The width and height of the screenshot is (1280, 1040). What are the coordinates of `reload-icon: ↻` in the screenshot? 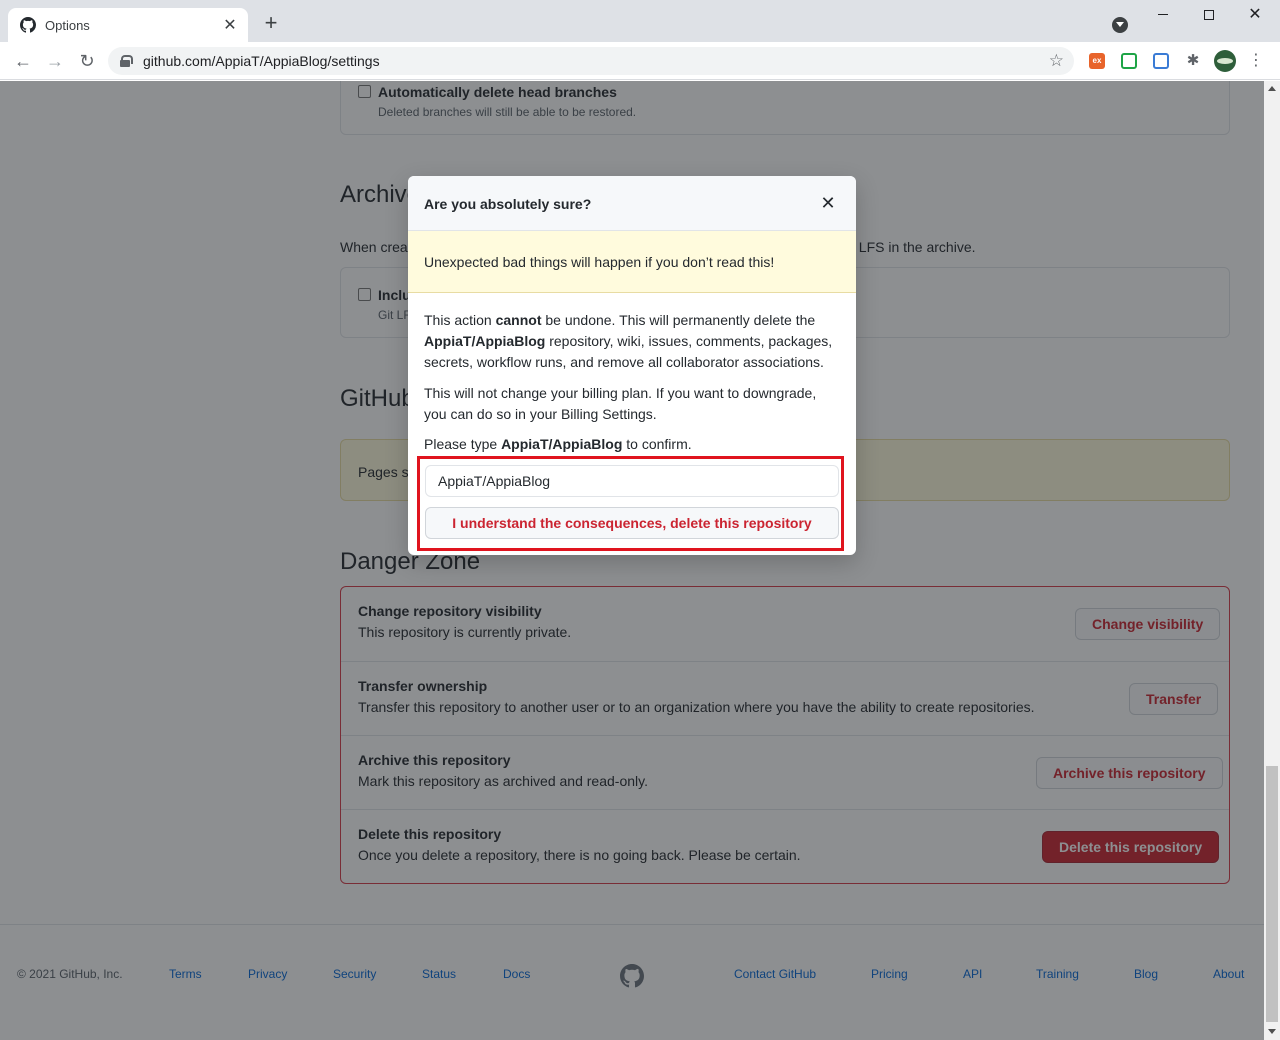 It's located at (87, 61).